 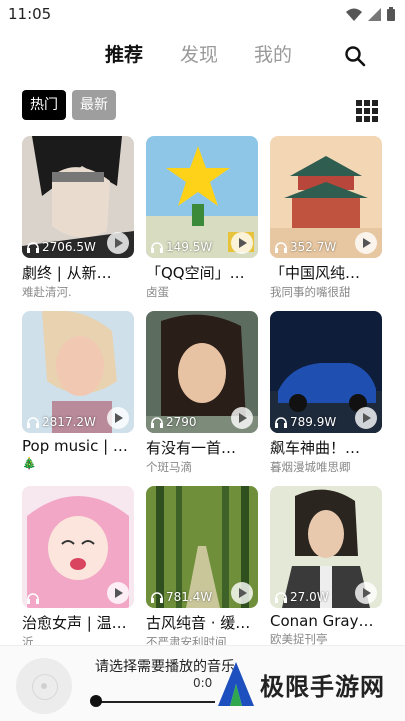 I want to click on play-count-value: 149.5W, so click(x=189, y=247).